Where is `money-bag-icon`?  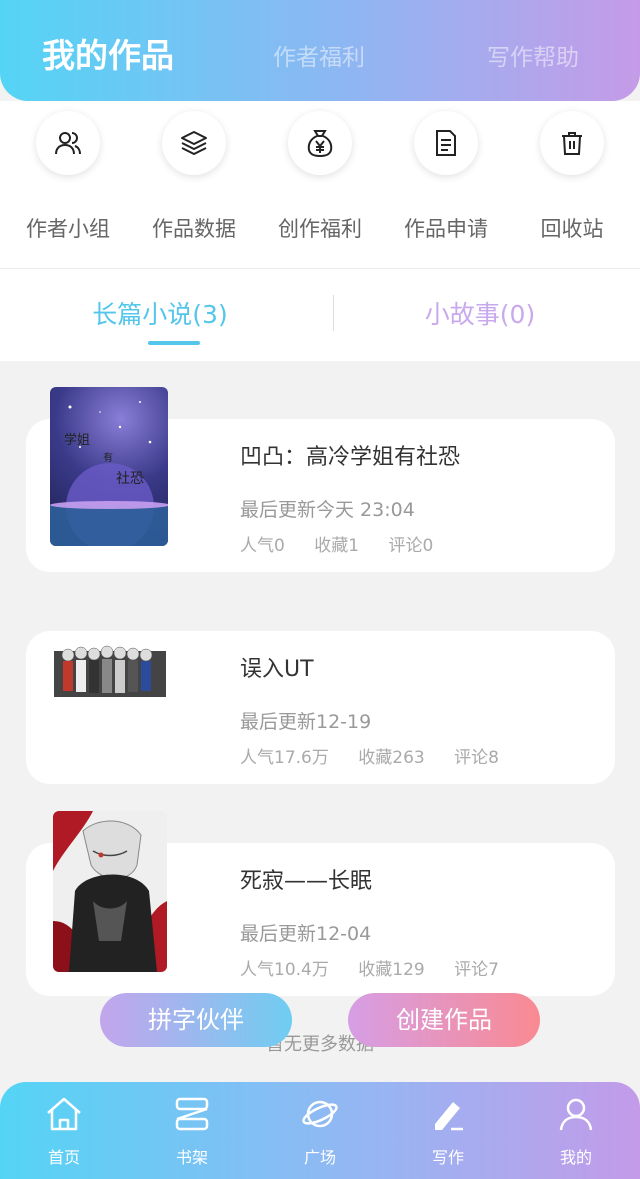 money-bag-icon is located at coordinates (320, 143).